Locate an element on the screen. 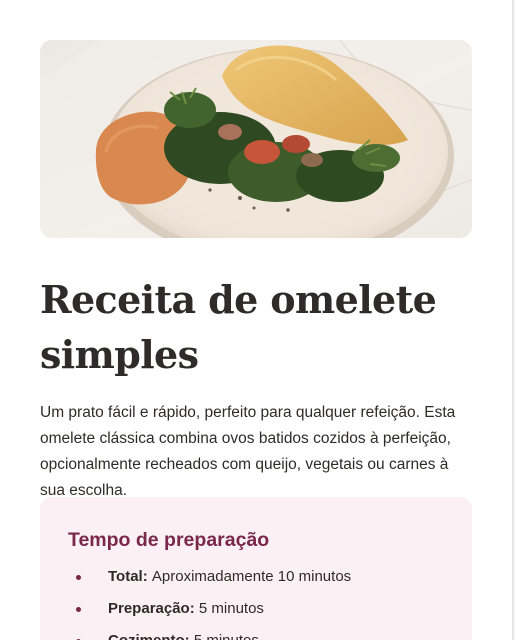  prep-preparation-label: Preparação: is located at coordinates (153, 608).